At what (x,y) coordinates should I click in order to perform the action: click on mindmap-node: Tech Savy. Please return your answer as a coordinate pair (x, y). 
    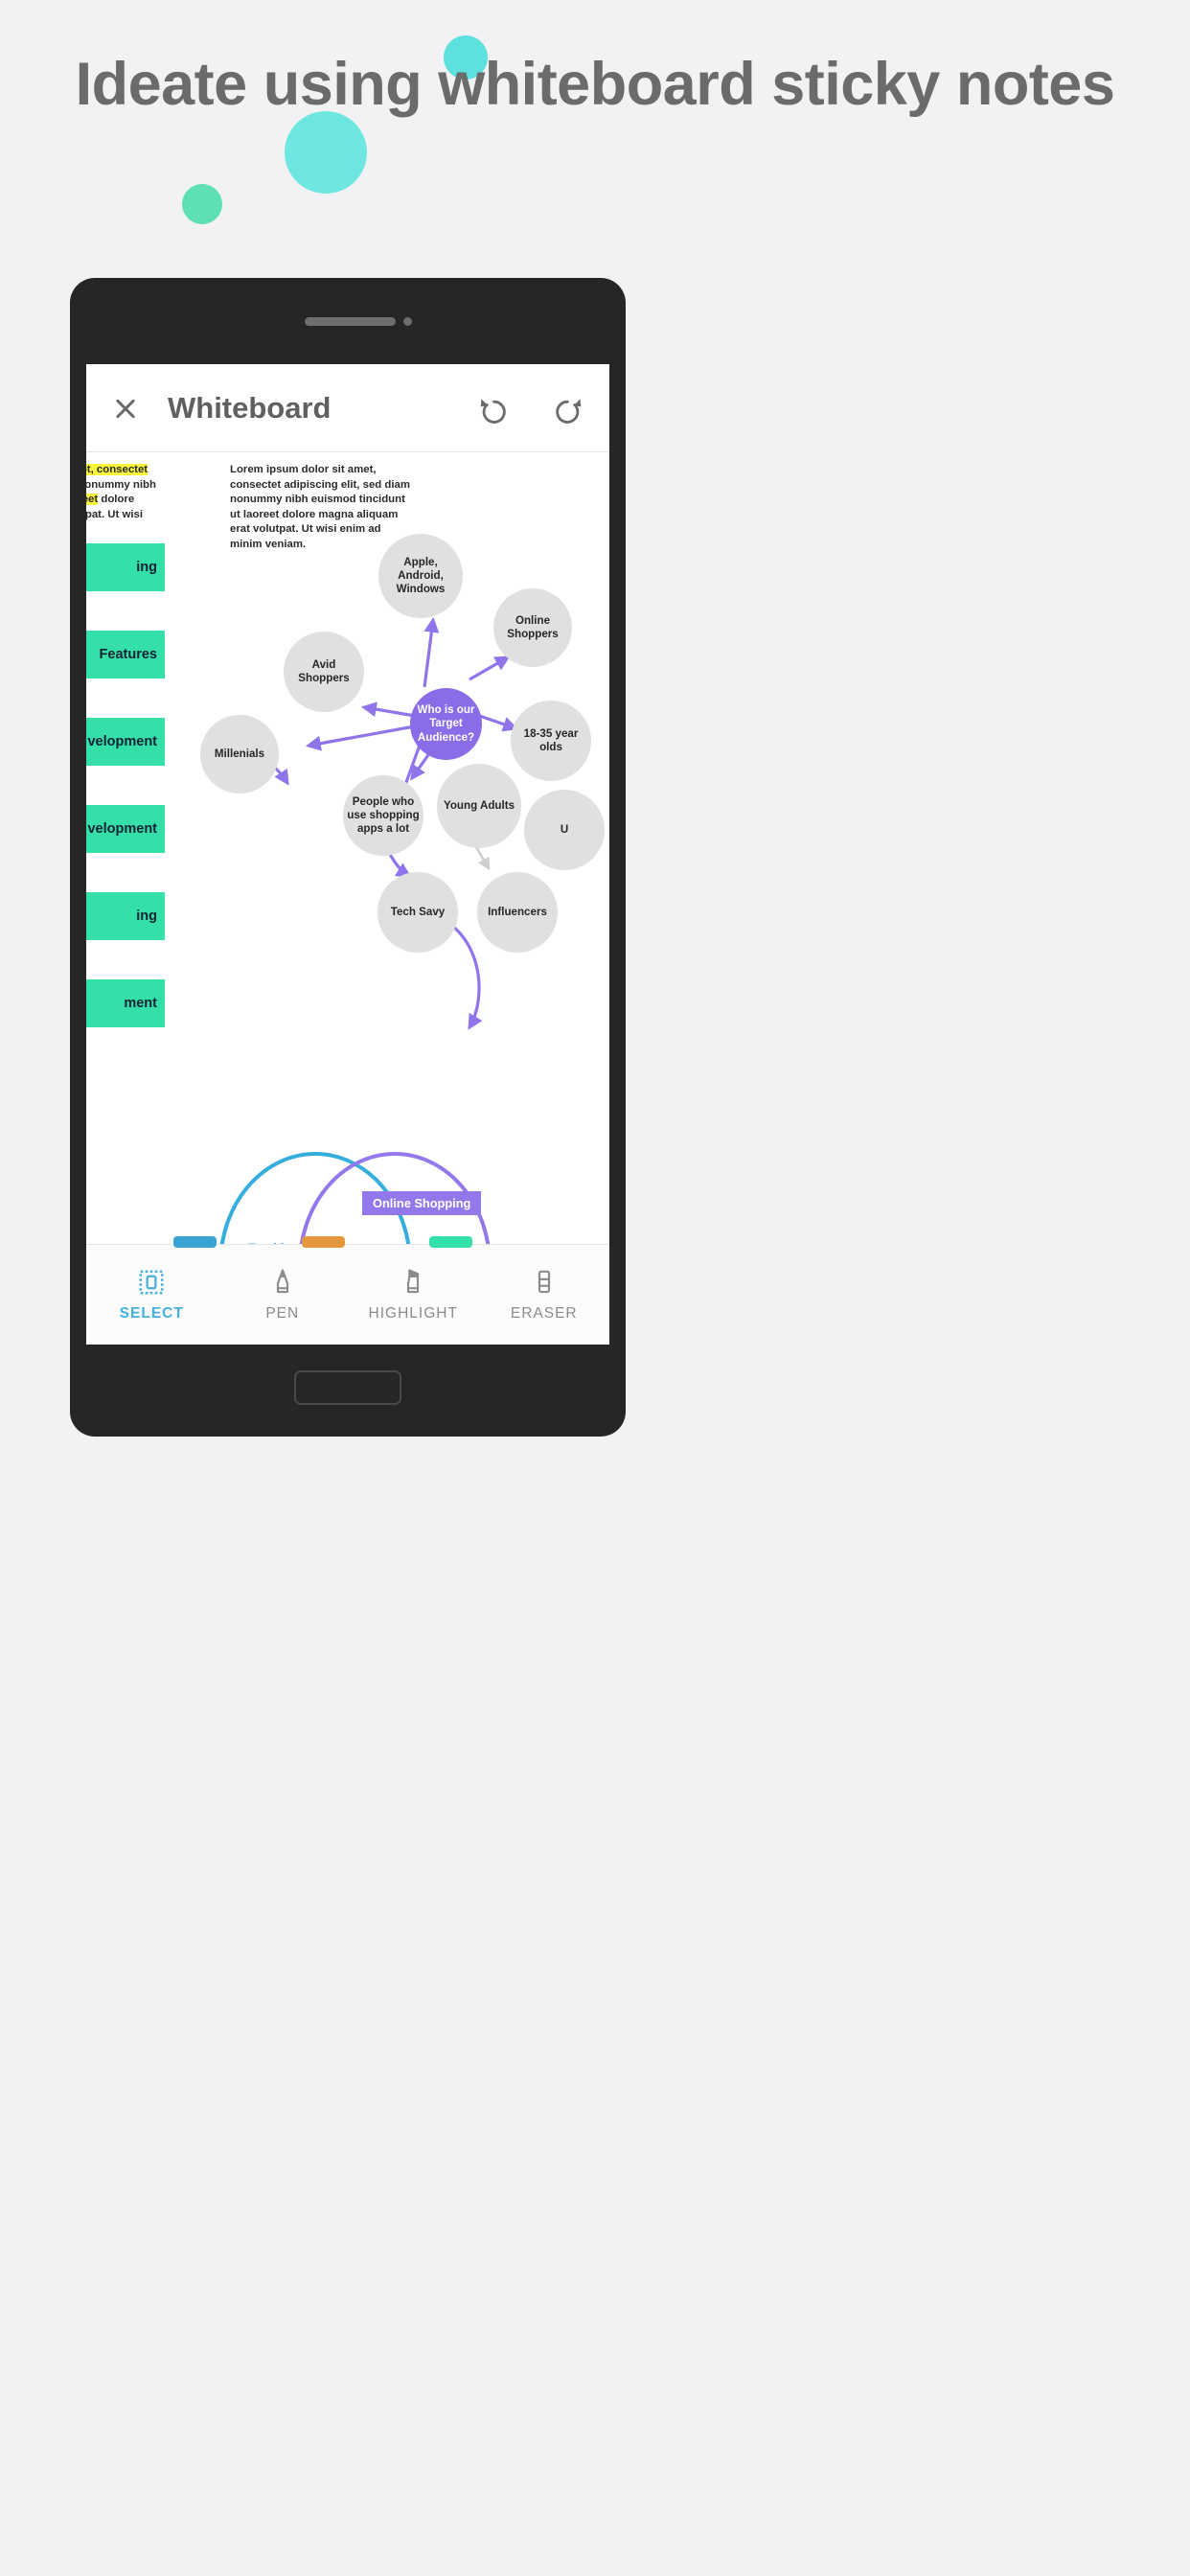
    Looking at the image, I should click on (418, 912).